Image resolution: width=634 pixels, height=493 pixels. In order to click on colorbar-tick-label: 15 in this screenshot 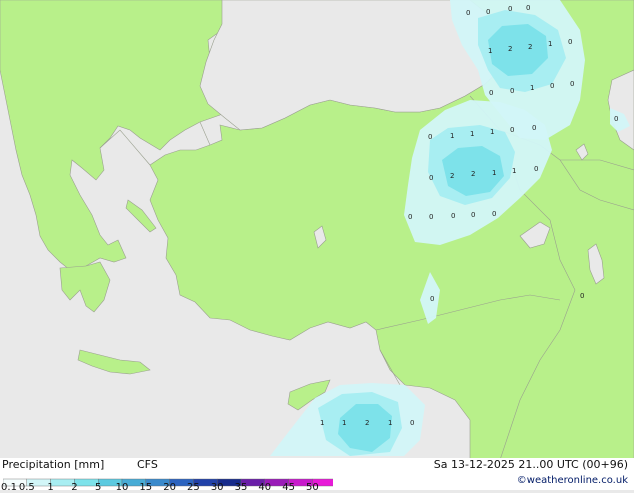, I will do `click(146, 487)`.